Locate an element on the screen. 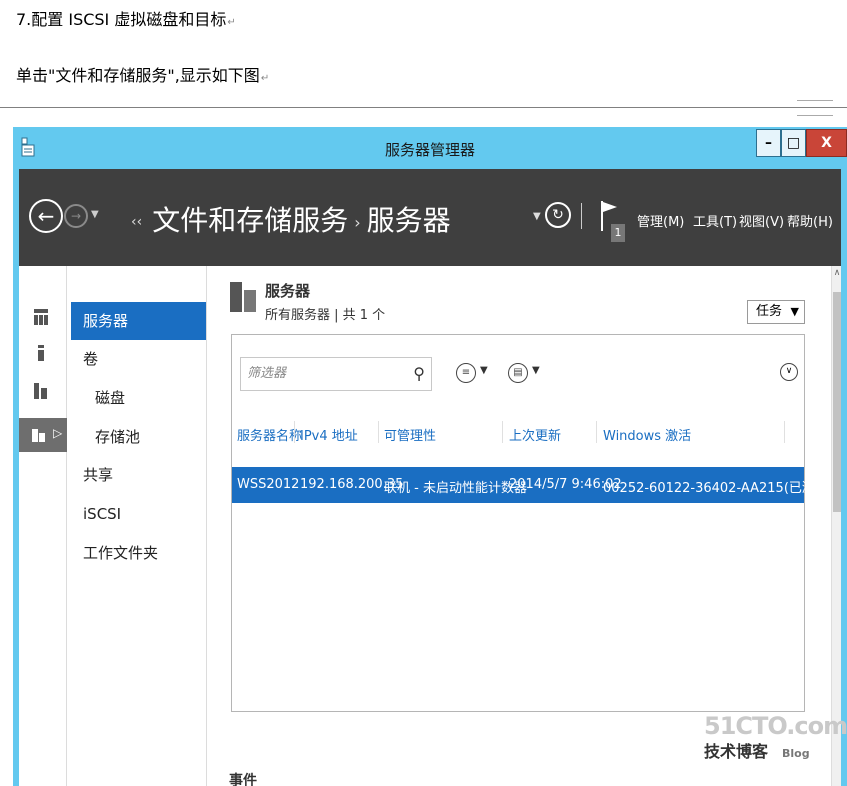 The height and width of the screenshot is (786, 847). column-ipv4: IPv4 地址 is located at coordinates (329, 434).